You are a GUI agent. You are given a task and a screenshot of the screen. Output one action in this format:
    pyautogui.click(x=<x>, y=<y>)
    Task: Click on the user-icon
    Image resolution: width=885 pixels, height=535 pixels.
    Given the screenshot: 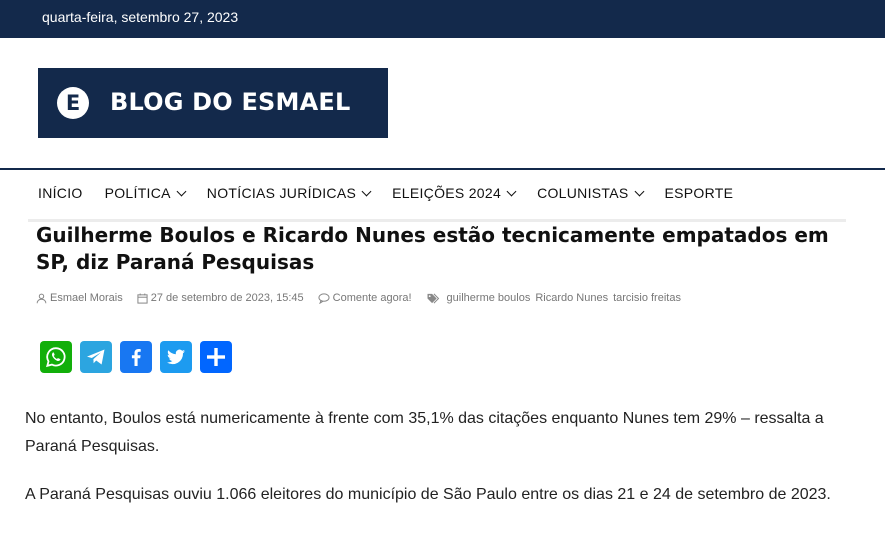 What is the action you would take?
    pyautogui.click(x=41, y=298)
    